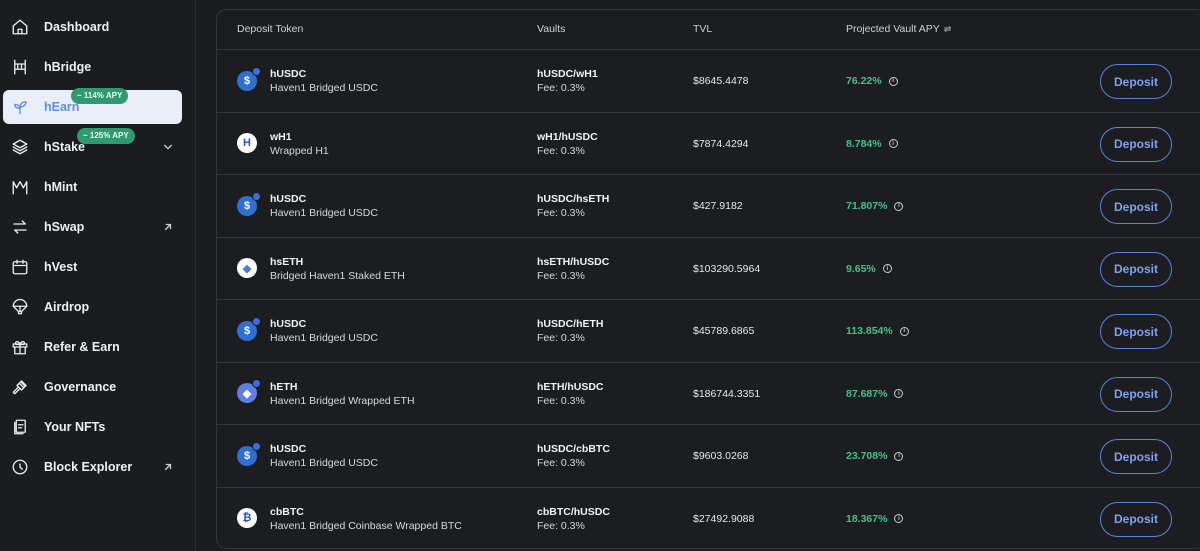 The image size is (1200, 551). I want to click on token-symbol: wH1, so click(281, 136).